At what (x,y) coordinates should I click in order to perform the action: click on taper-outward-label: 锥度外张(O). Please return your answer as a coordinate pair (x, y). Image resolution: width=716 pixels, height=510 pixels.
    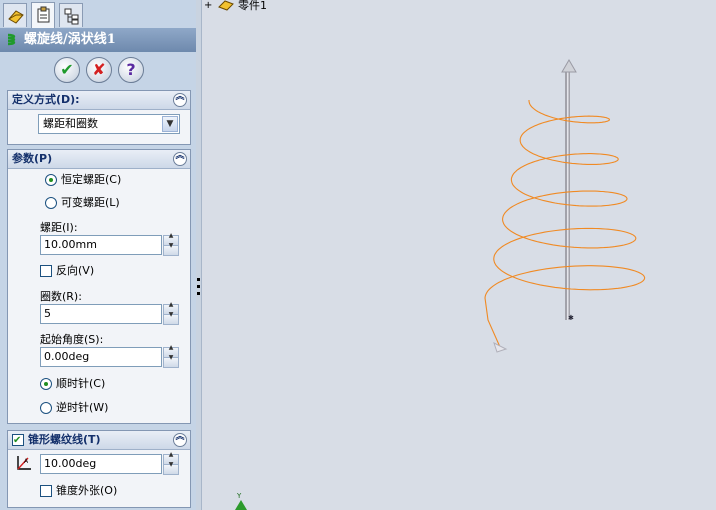
    Looking at the image, I should click on (87, 490).